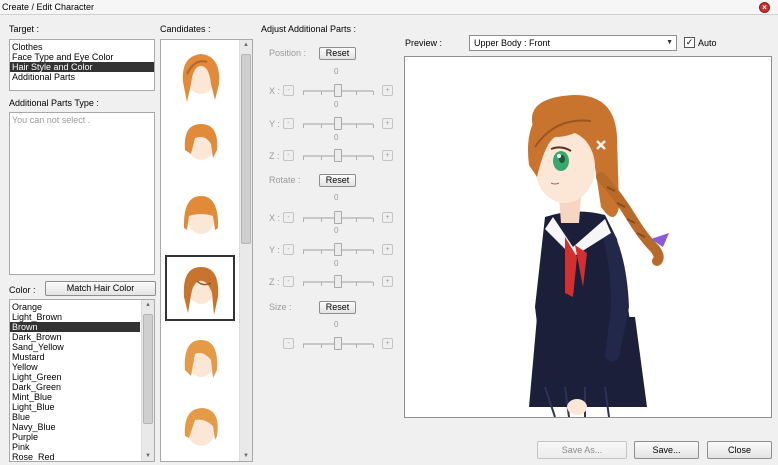 The height and width of the screenshot is (465, 778). Describe the element at coordinates (75, 327) in the screenshot. I see `color-item: Brown` at that location.